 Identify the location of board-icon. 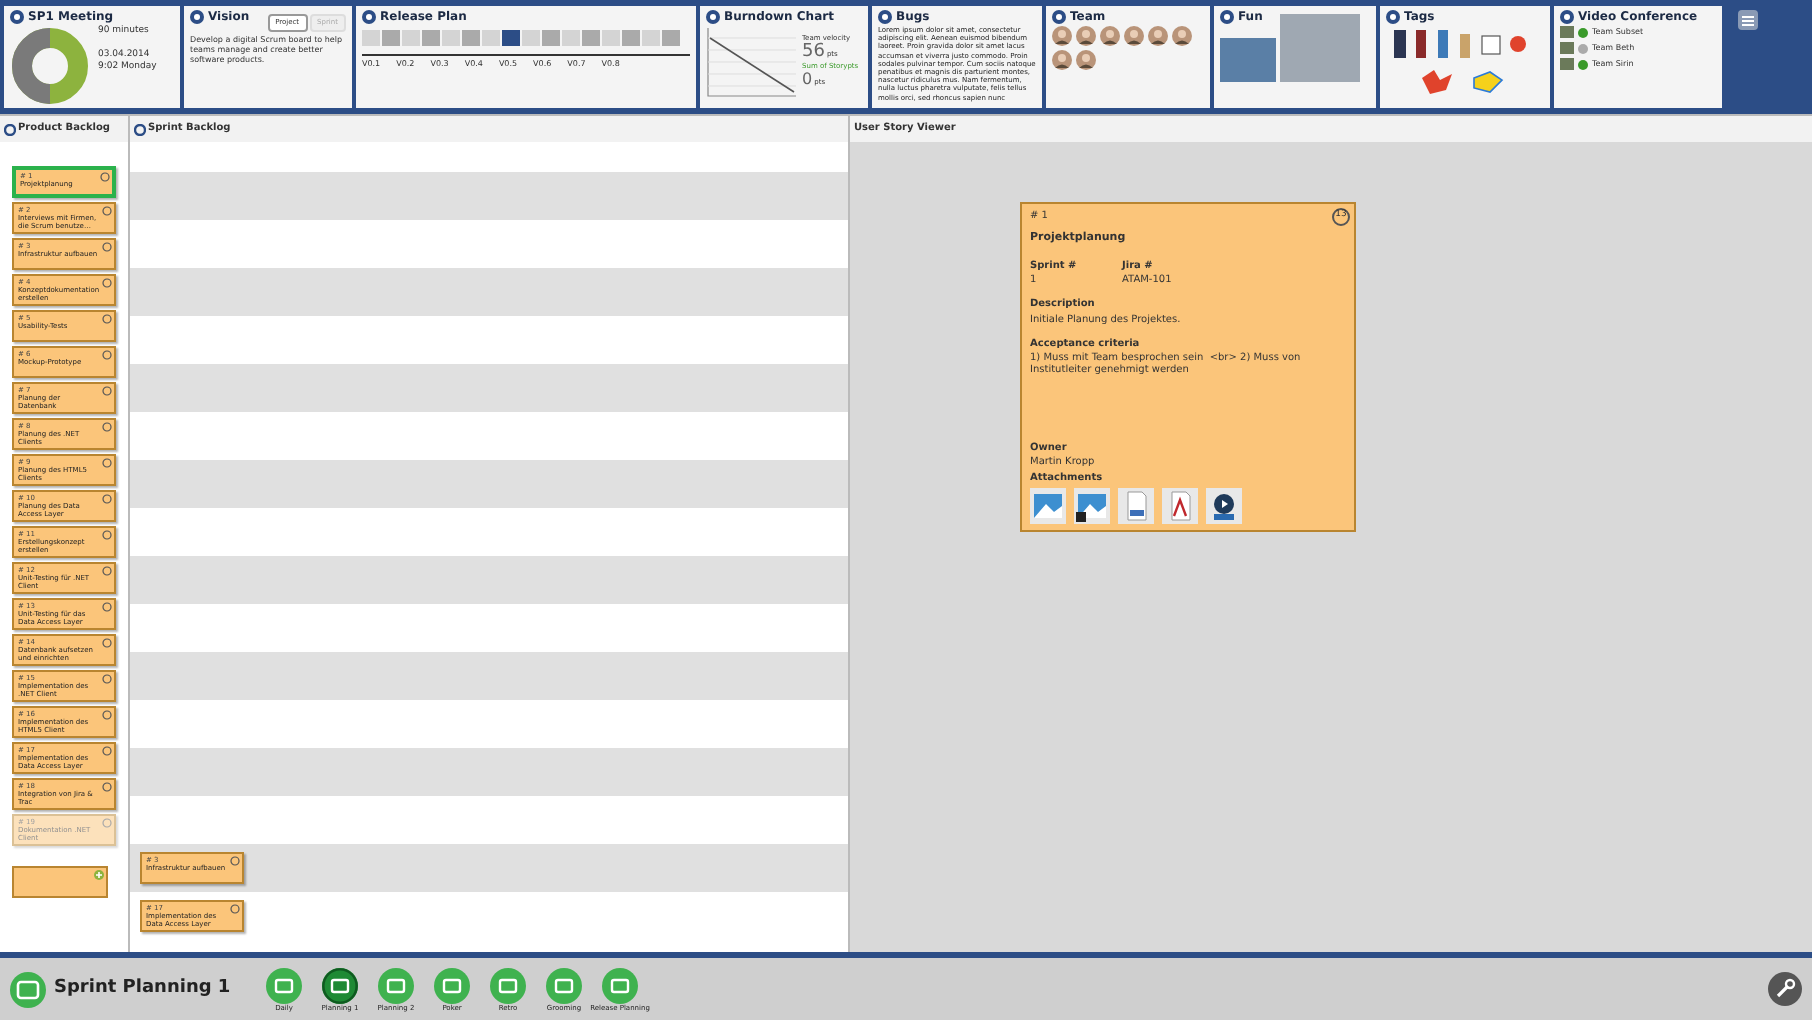
(28, 989).